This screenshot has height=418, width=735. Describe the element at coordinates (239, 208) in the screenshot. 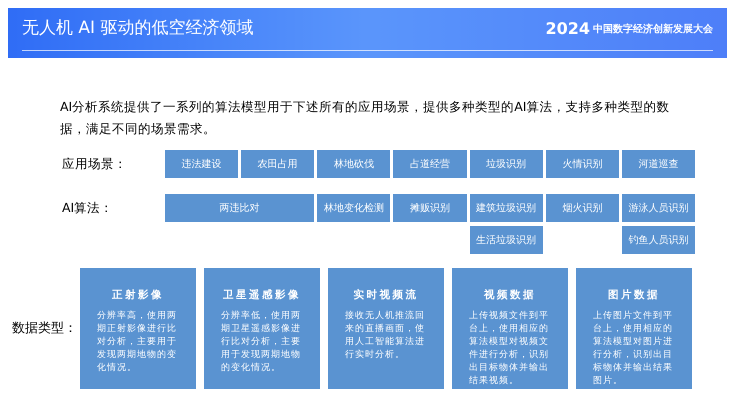

I see `algorithm-tile: 两违比对` at that location.